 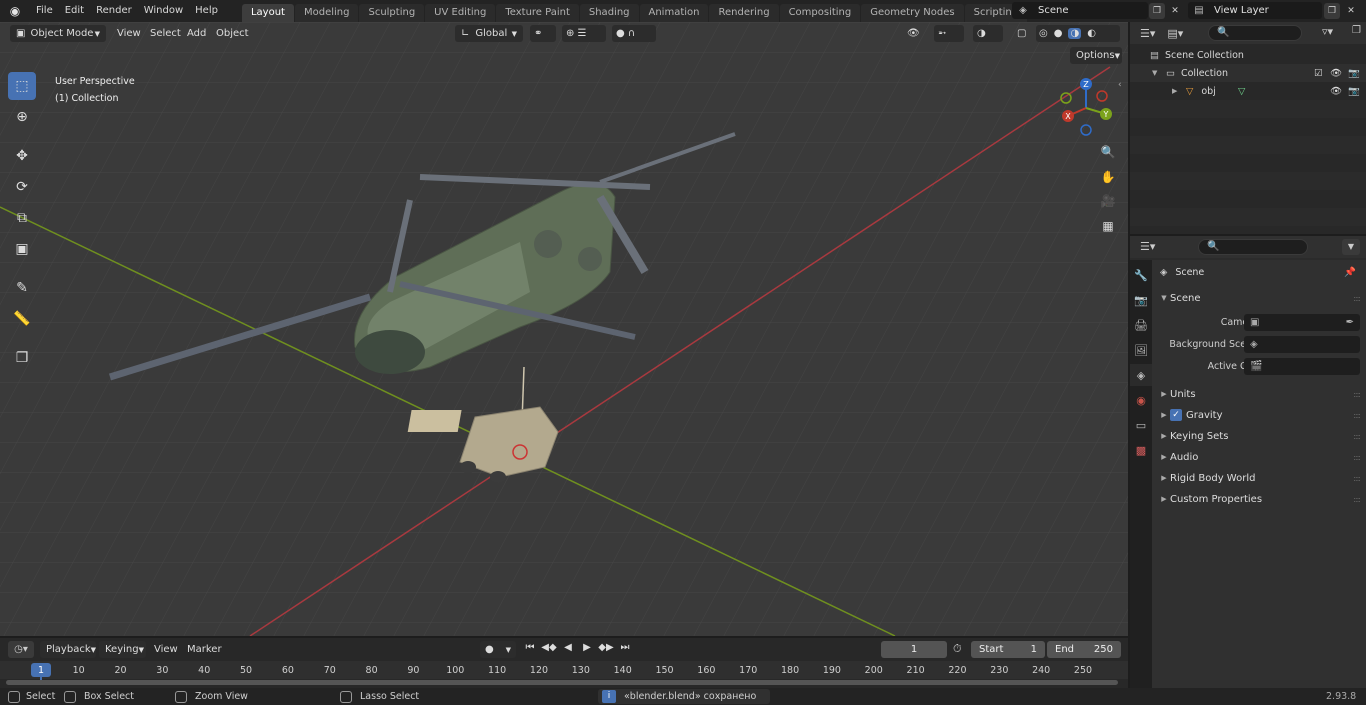 What do you see at coordinates (584, 33) in the screenshot?
I see `snap-icon: ⊕ ☰` at bounding box center [584, 33].